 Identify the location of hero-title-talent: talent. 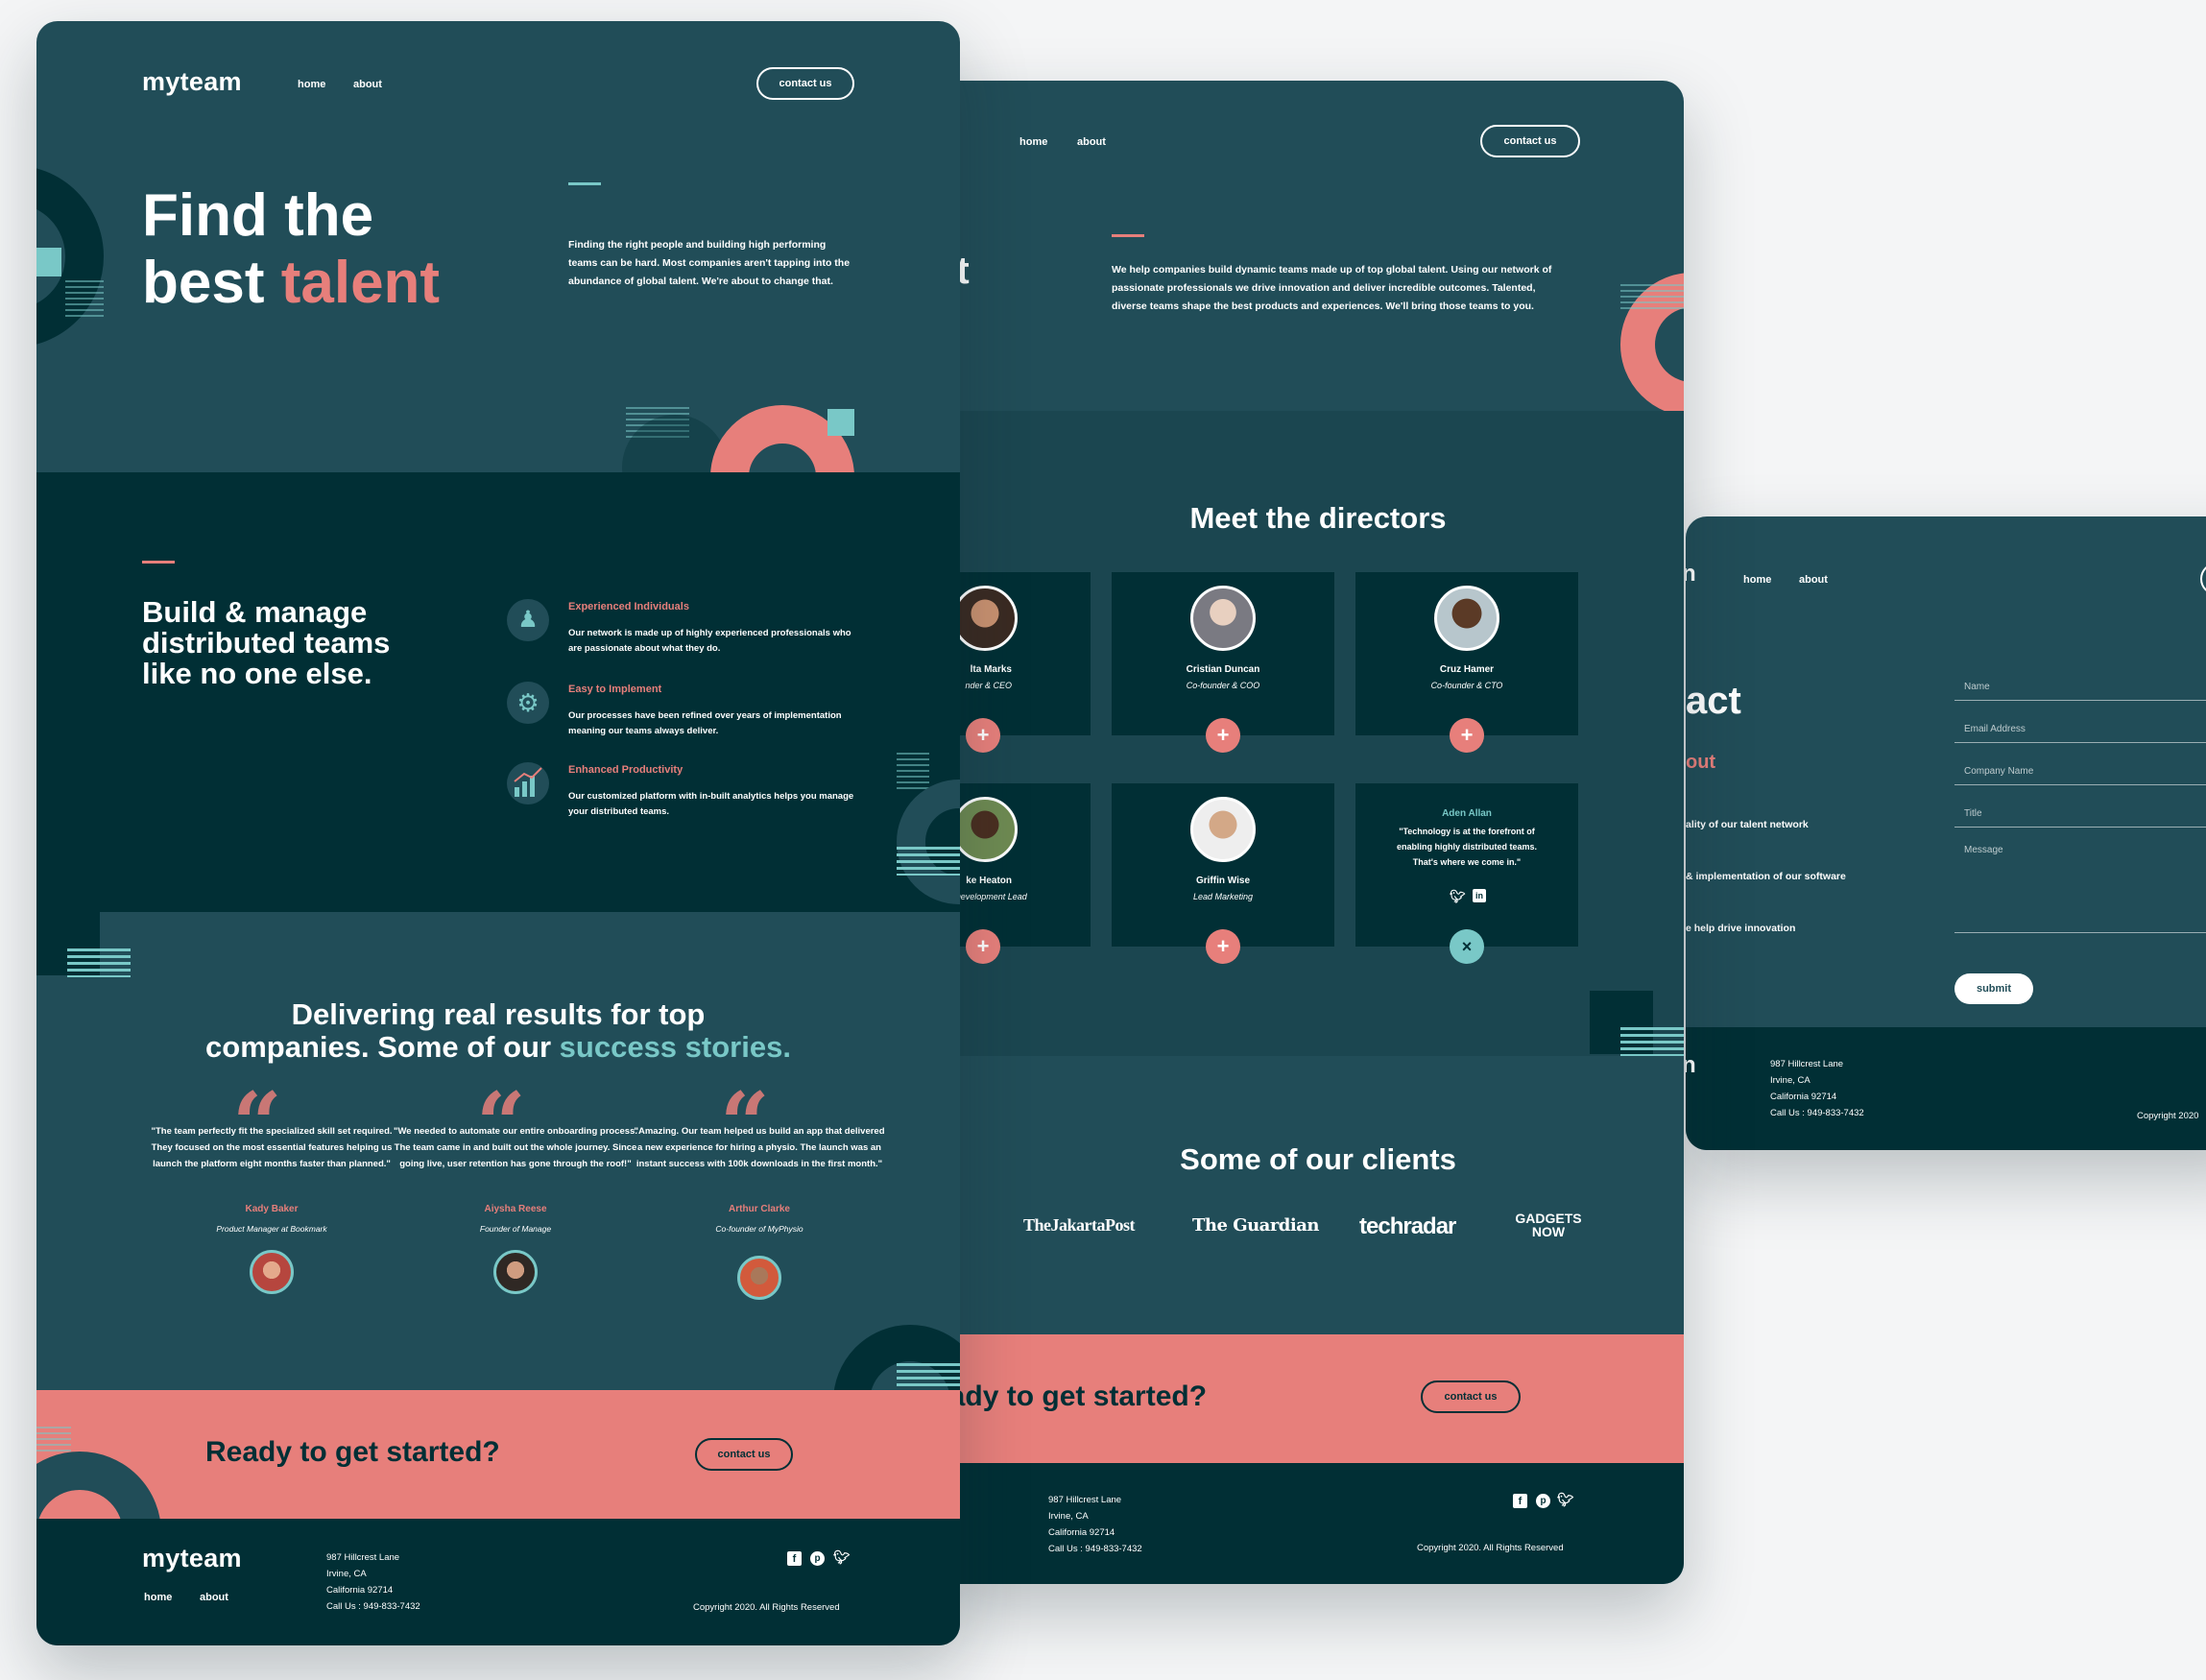
(360, 283).